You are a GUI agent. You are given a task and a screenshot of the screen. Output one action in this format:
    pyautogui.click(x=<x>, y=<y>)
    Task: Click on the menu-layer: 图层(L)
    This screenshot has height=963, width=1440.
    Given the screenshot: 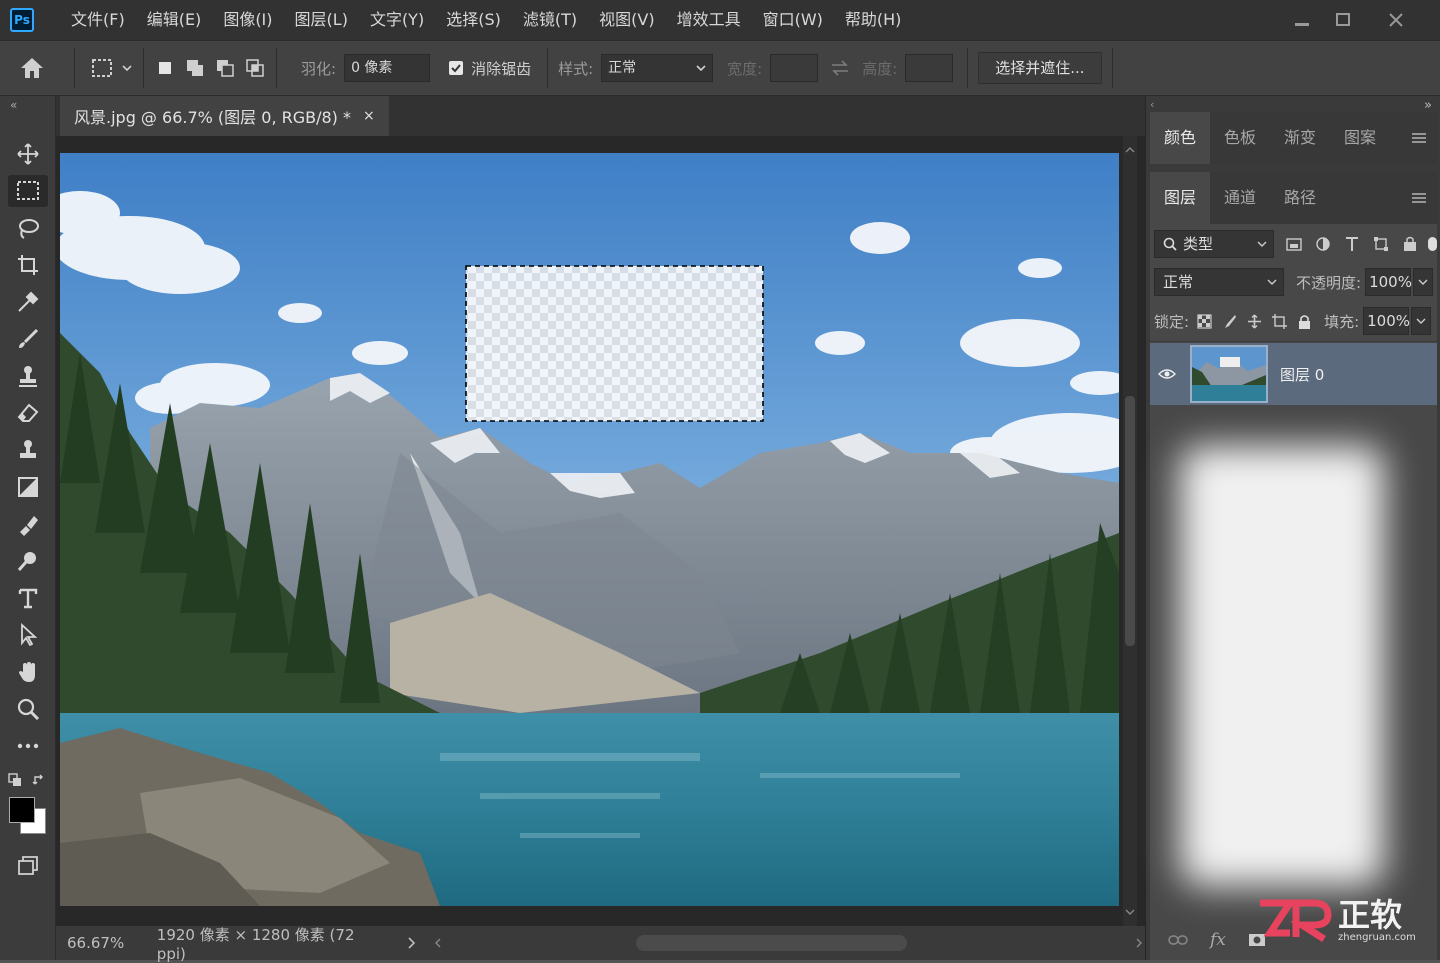 What is the action you would take?
    pyautogui.click(x=321, y=20)
    